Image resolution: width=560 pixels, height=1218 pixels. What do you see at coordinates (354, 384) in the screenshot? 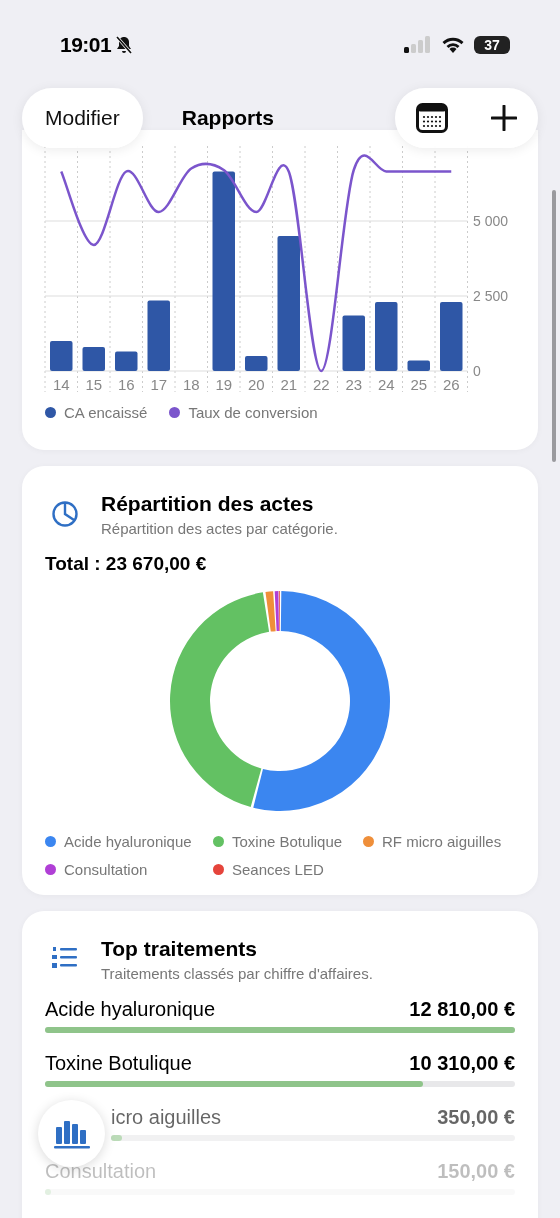
I see `x-axis-label: 23` at bounding box center [354, 384].